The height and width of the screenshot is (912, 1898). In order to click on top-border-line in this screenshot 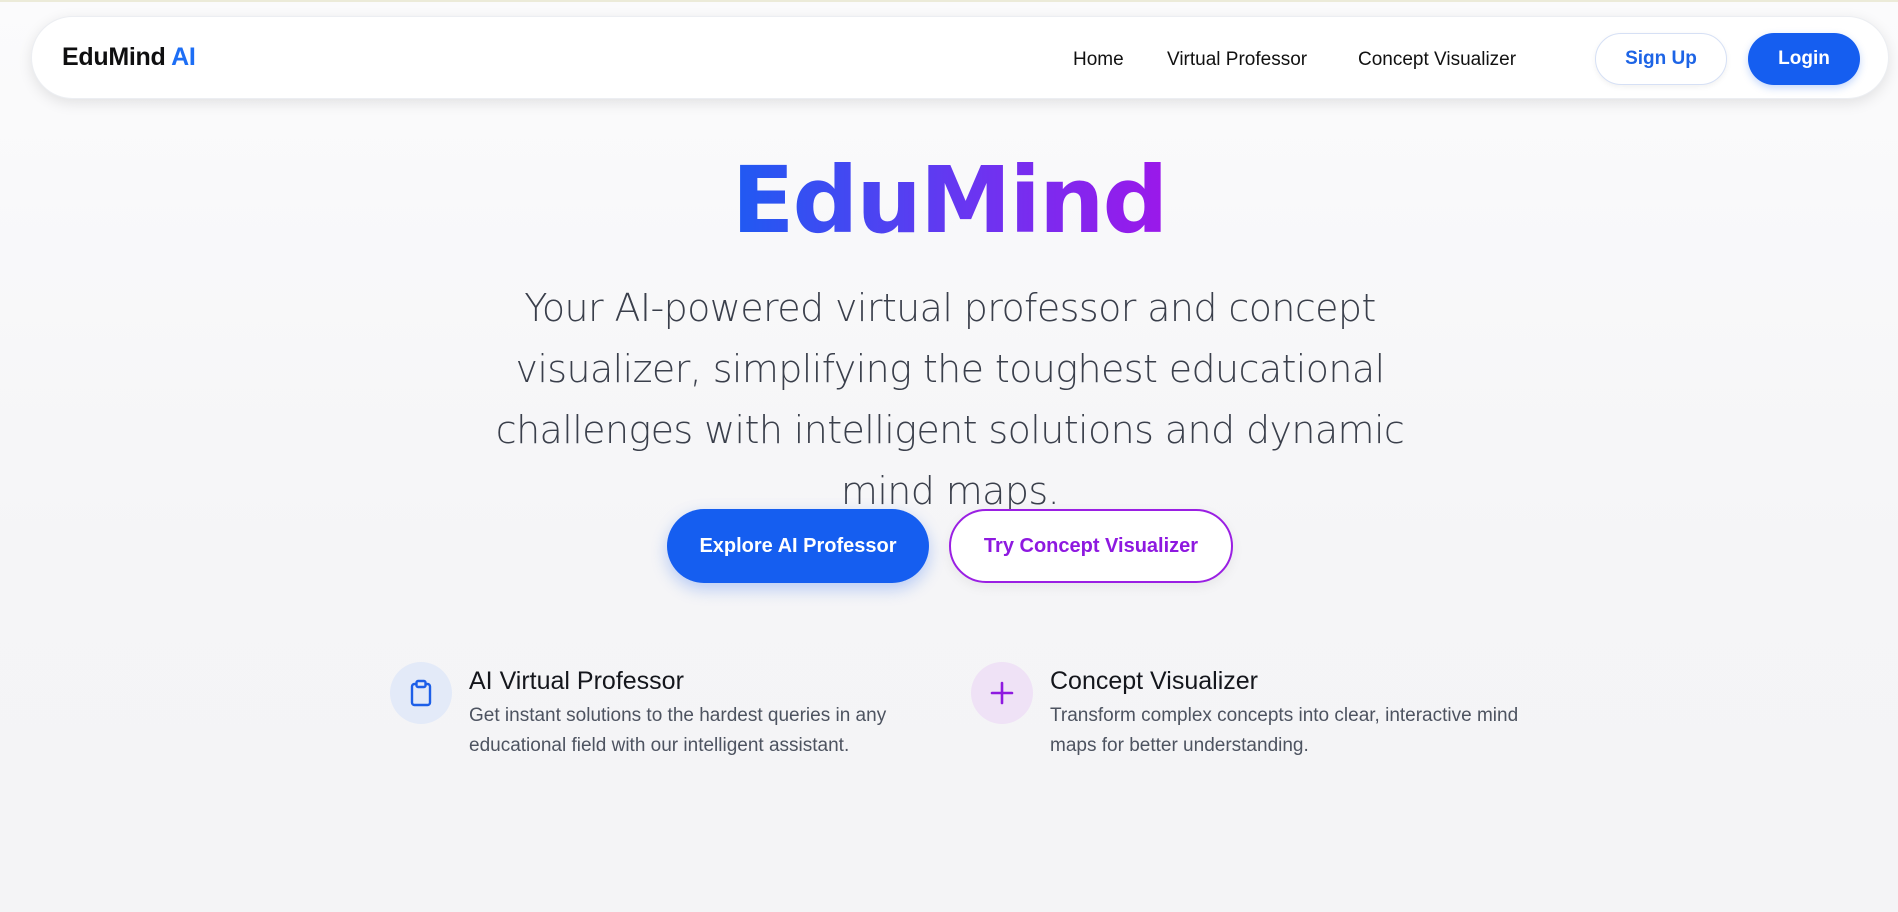, I will do `click(949, 1)`.